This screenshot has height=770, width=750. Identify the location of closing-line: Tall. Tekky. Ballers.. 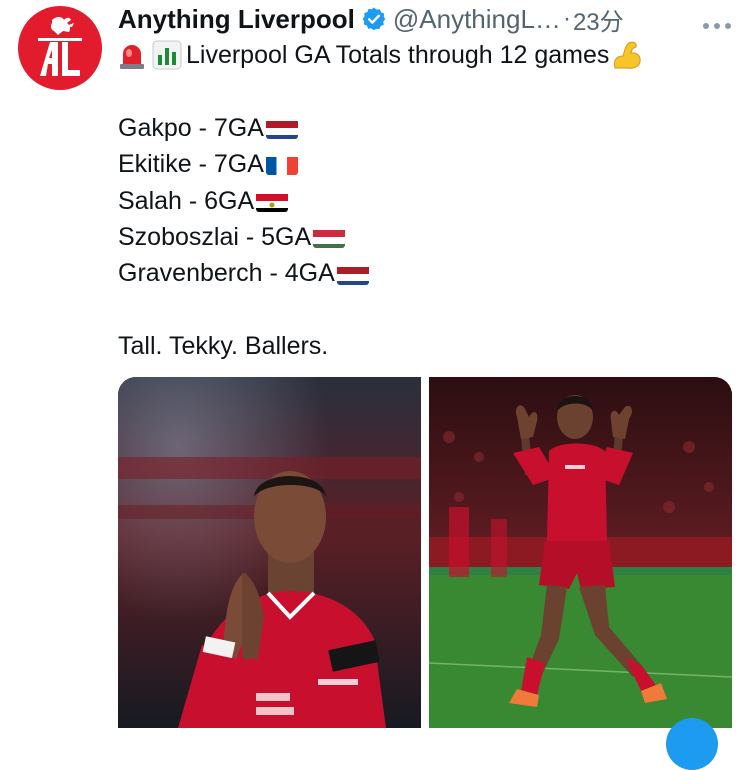
(424, 346).